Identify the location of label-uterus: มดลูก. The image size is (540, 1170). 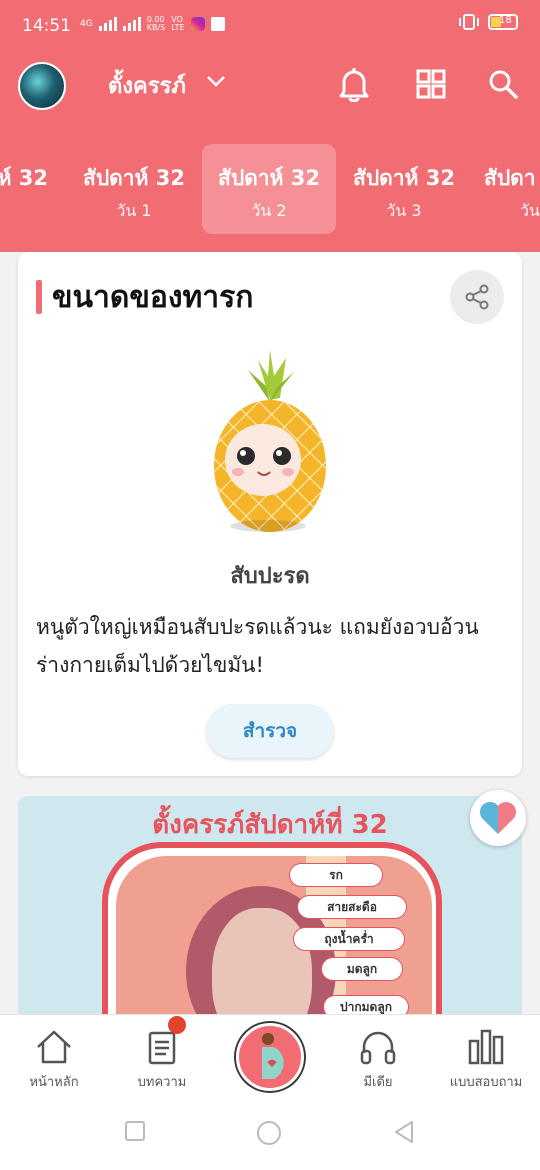
(362, 969).